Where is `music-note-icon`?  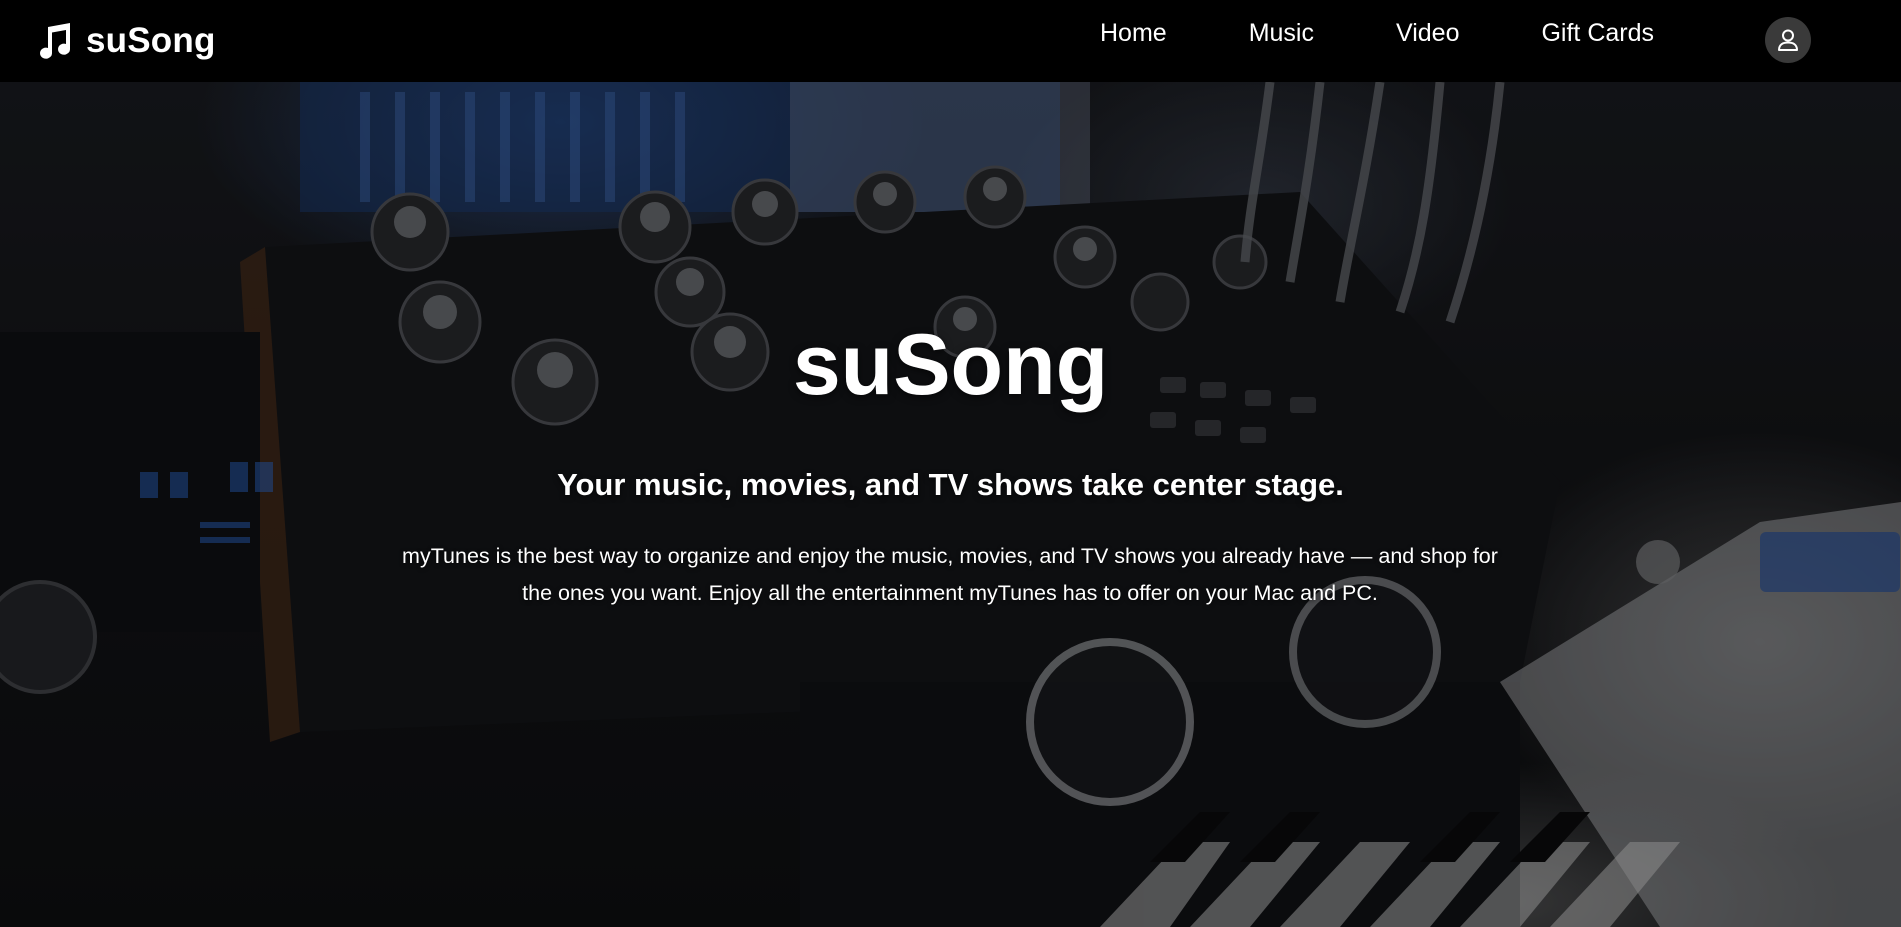
music-note-icon is located at coordinates (55, 41).